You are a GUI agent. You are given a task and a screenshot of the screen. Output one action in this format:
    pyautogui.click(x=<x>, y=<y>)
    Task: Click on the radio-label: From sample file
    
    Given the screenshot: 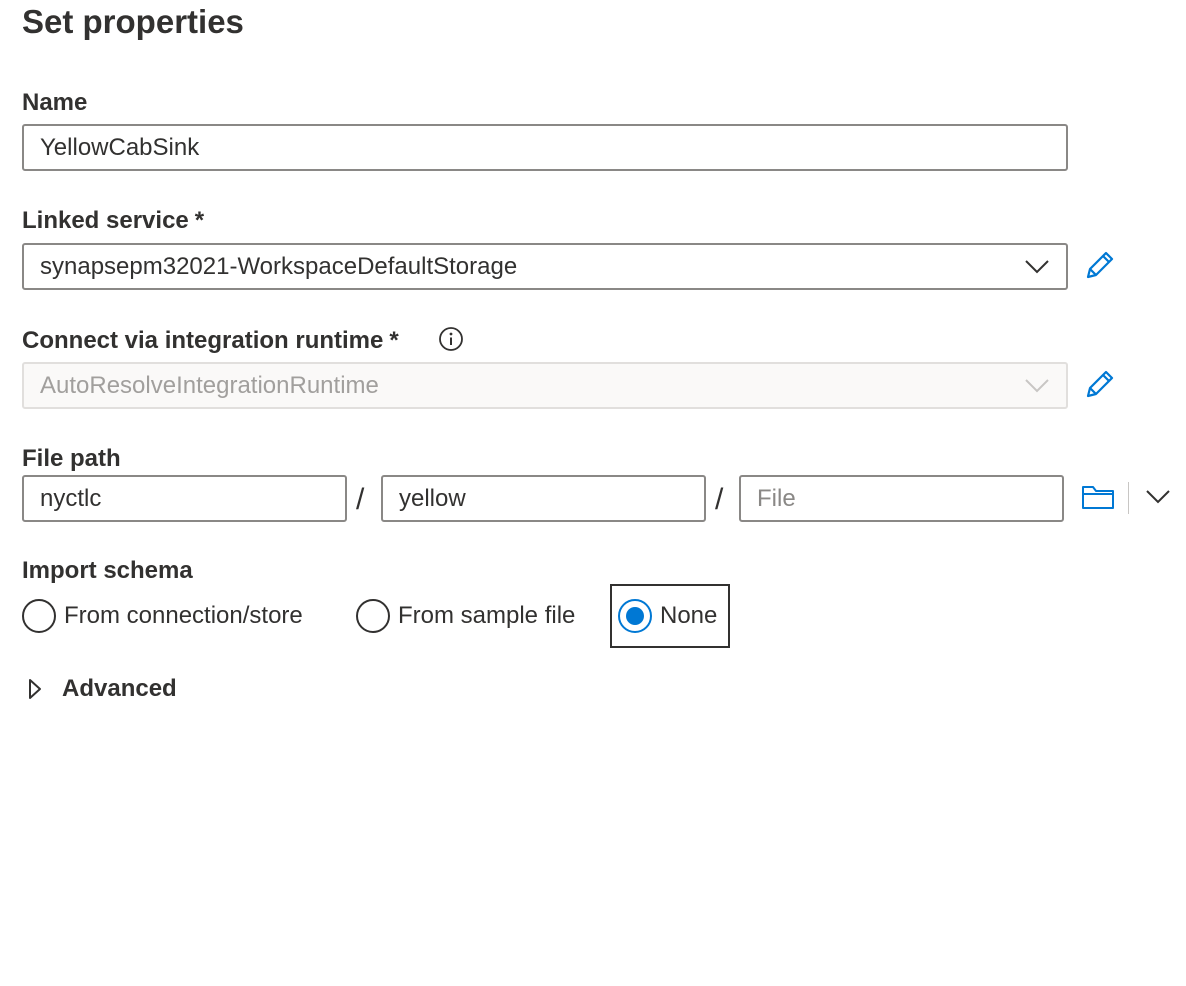 What is the action you would take?
    pyautogui.click(x=487, y=615)
    